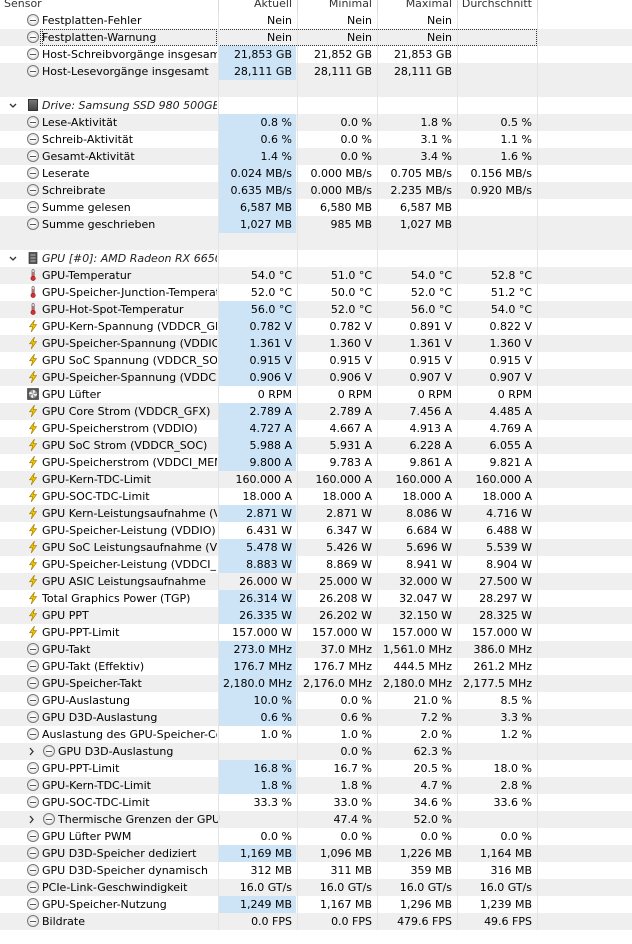 Image resolution: width=632 pixels, height=944 pixels. What do you see at coordinates (342, 54) in the screenshot?
I see `value-minimum: 21,852 GB` at bounding box center [342, 54].